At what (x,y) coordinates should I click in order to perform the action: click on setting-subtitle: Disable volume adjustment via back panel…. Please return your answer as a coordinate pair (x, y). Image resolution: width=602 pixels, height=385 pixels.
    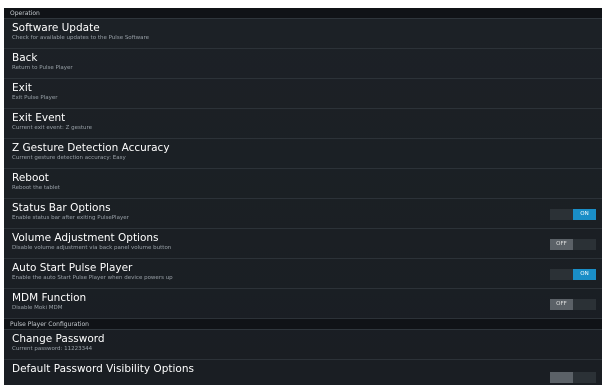
    Looking at the image, I should click on (92, 248).